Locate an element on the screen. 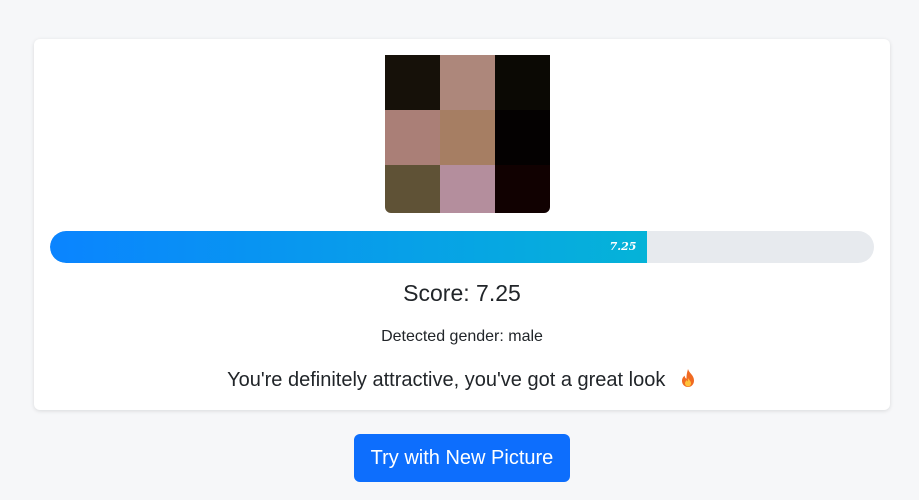 Image resolution: width=919 pixels, height=500 pixels. score-text: Score: 7.25 is located at coordinates (462, 293).